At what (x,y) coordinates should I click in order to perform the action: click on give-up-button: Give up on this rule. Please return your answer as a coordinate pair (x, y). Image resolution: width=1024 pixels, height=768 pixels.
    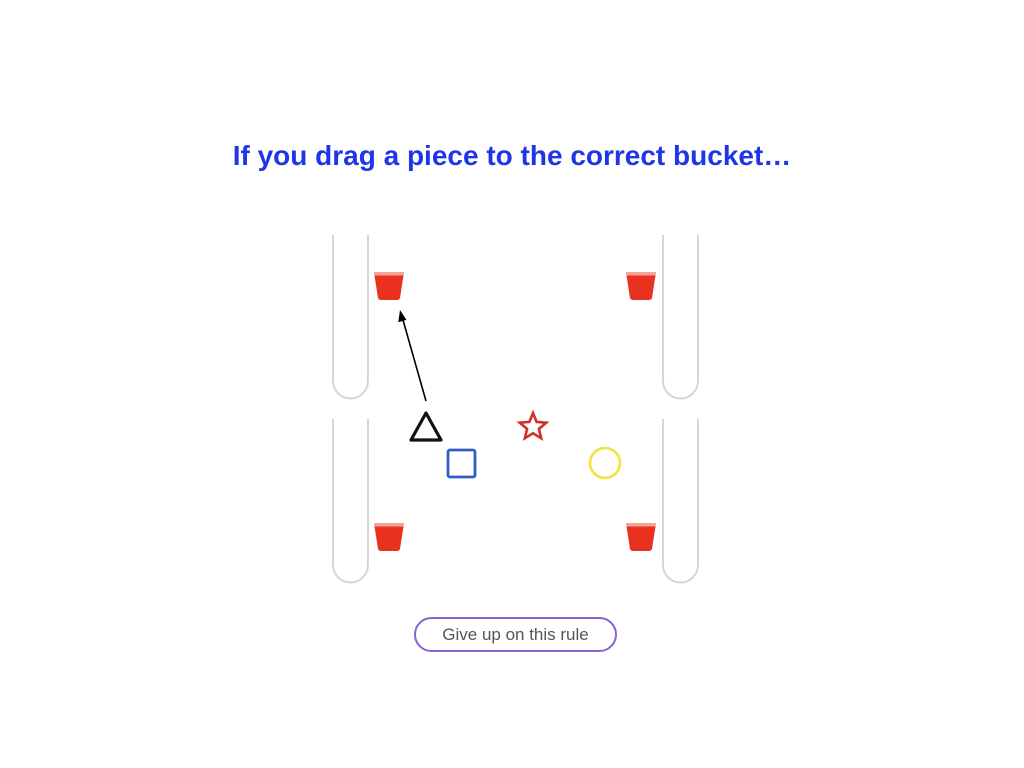
    Looking at the image, I should click on (515, 634).